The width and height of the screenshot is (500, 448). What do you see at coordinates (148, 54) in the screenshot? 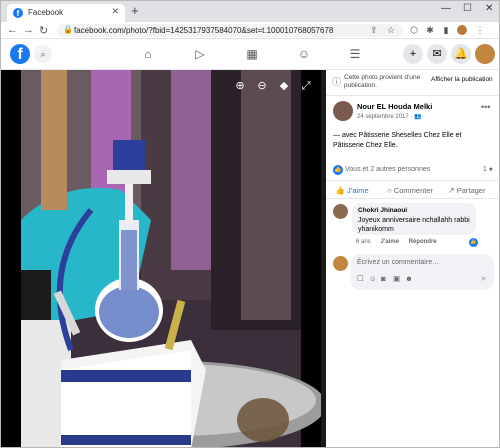
I see `home-icon: ⌂` at bounding box center [148, 54].